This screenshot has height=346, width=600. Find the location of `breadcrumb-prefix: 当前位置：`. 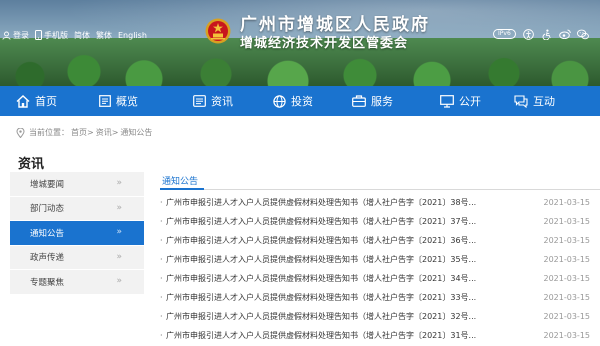

breadcrumb-prefix: 当前位置： is located at coordinates (49, 132).